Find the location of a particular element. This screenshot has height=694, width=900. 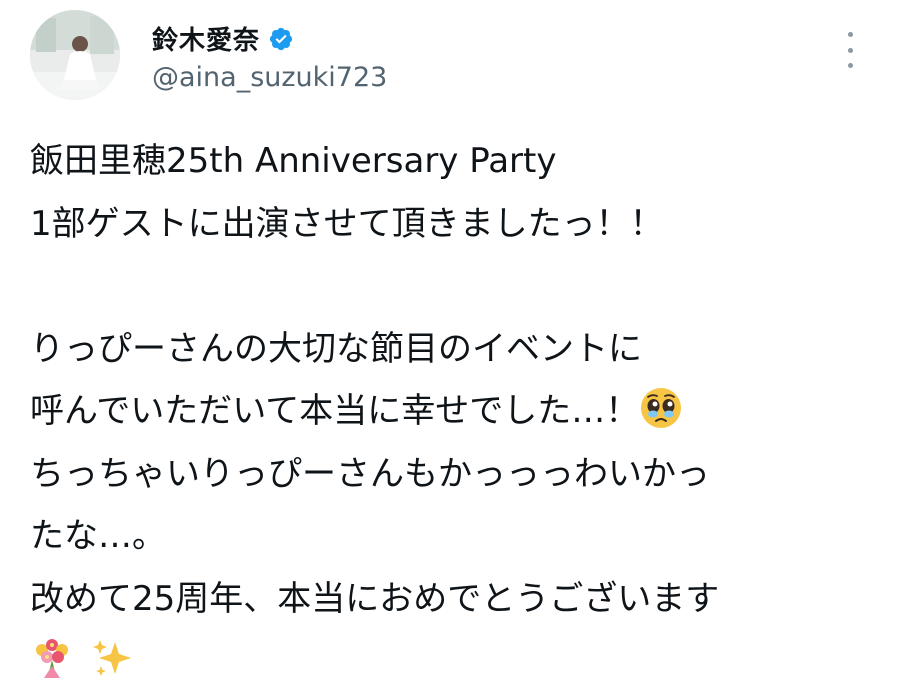

post-line: 改めて25周年、本当におめでとうございます is located at coordinates (375, 598).